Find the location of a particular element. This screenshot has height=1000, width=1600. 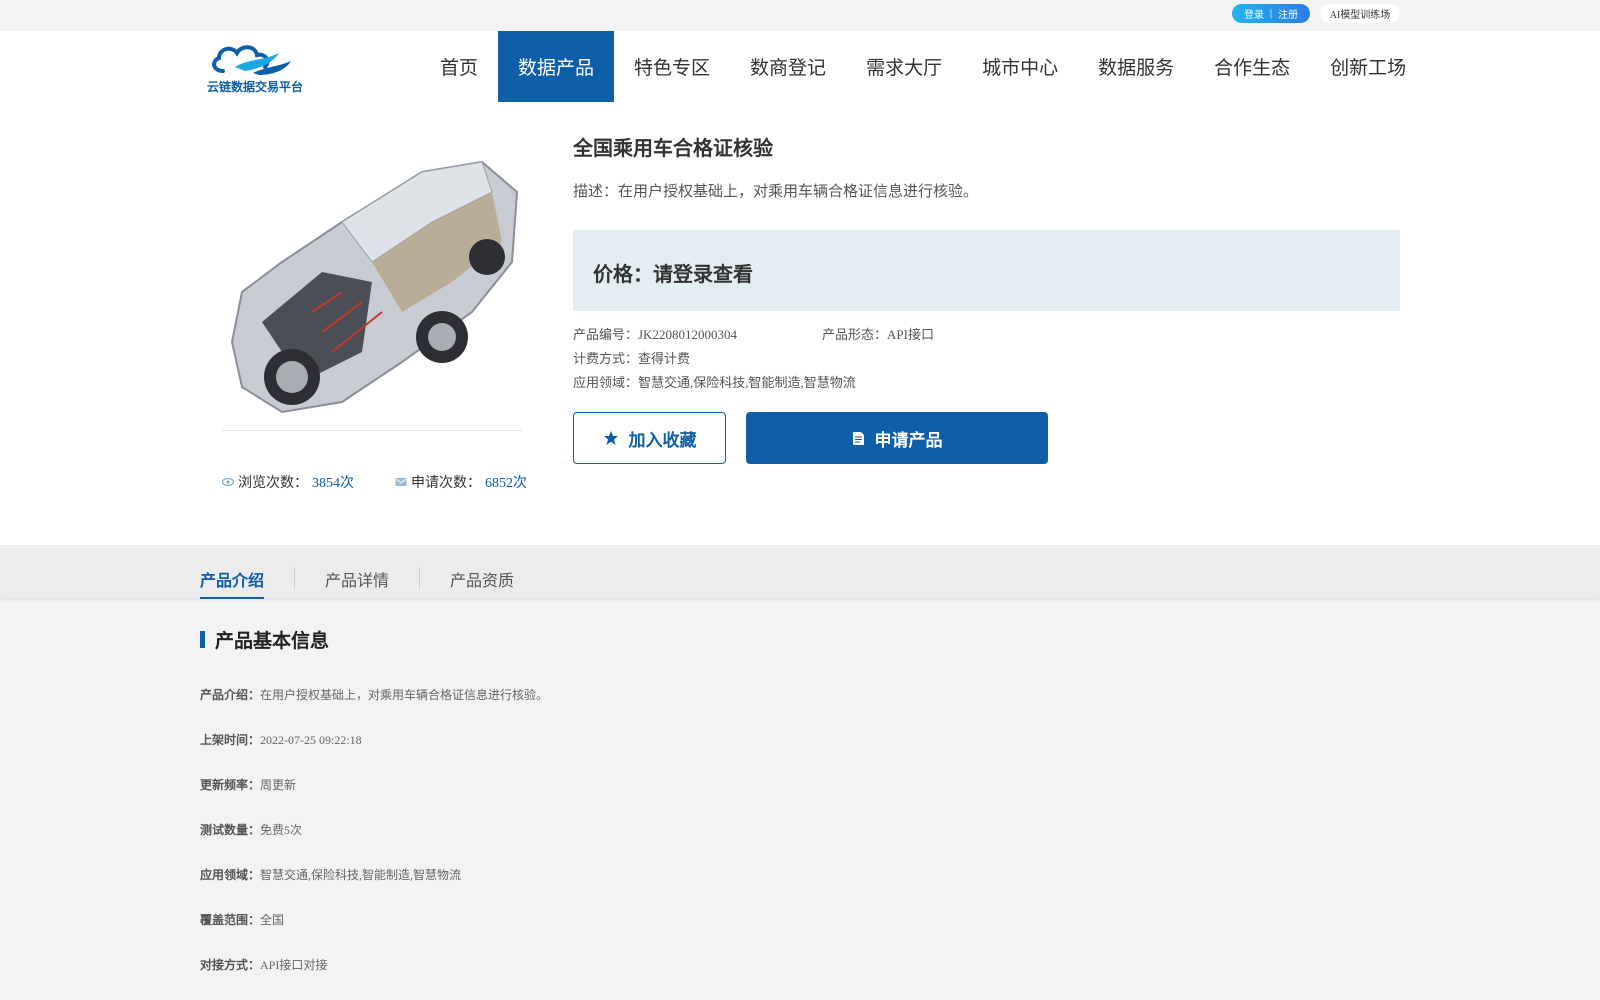

stats: 浏览次数： 3854次 申请次数： 6852次 is located at coordinates (374, 482).